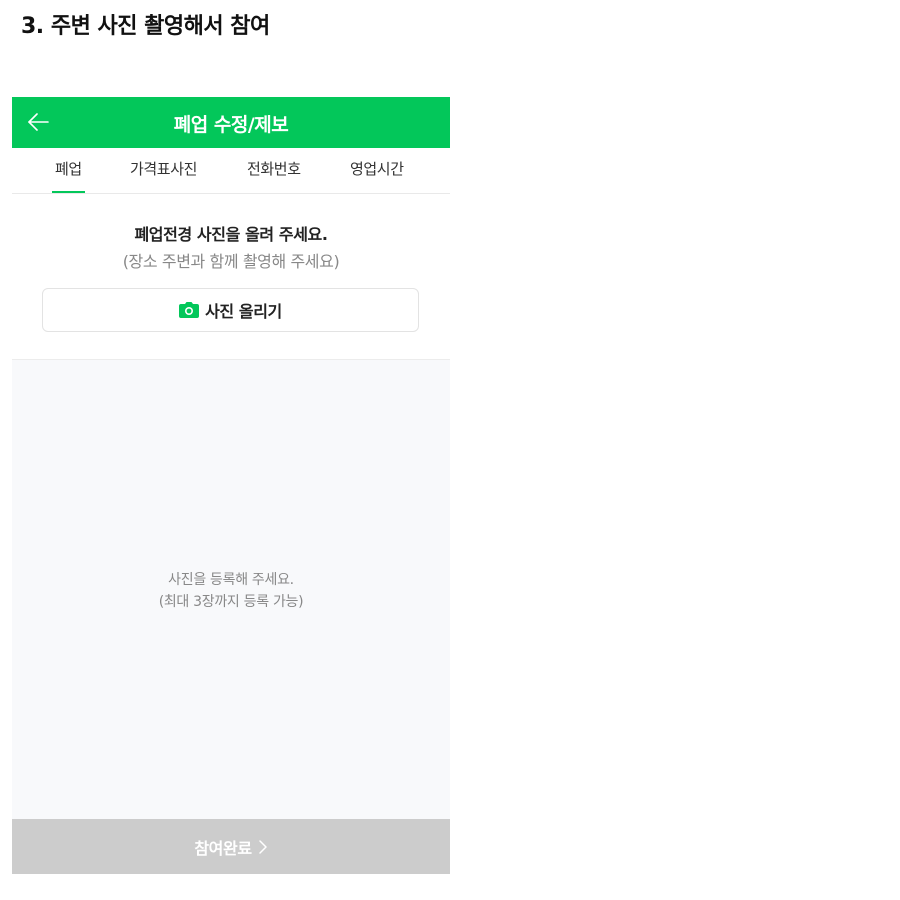 The height and width of the screenshot is (900, 900). What do you see at coordinates (231, 171) in the screenshot?
I see `tab-bar: 폐업 가격표사진 전화번호 영업시간` at bounding box center [231, 171].